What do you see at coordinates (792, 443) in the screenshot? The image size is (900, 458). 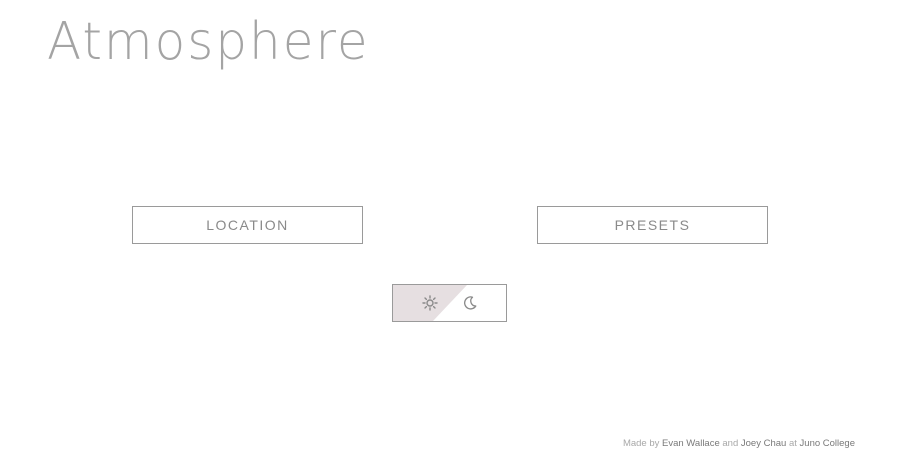 I see `footer-at: at` at bounding box center [792, 443].